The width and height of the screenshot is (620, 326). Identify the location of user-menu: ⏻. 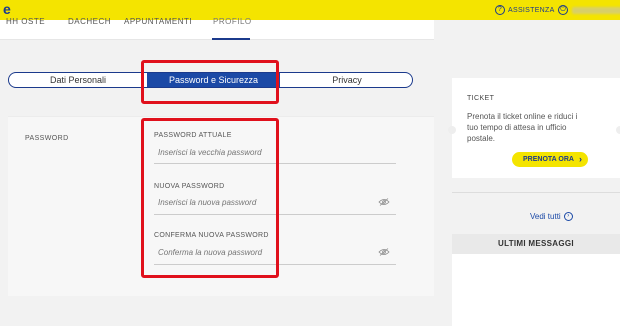
(589, 10).